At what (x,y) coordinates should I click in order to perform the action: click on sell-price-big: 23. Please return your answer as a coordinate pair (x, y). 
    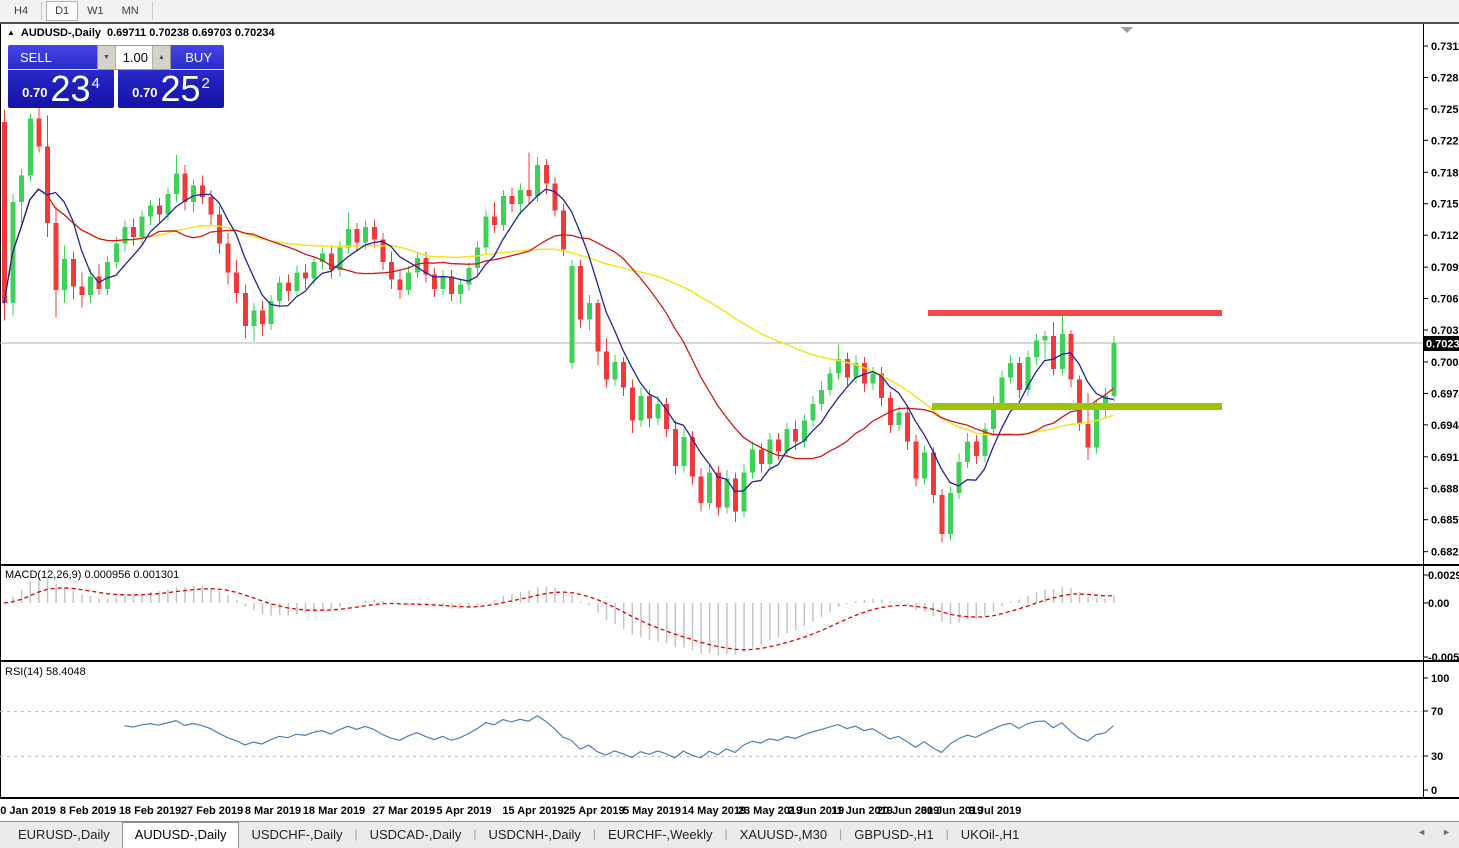
    Looking at the image, I should click on (70, 88).